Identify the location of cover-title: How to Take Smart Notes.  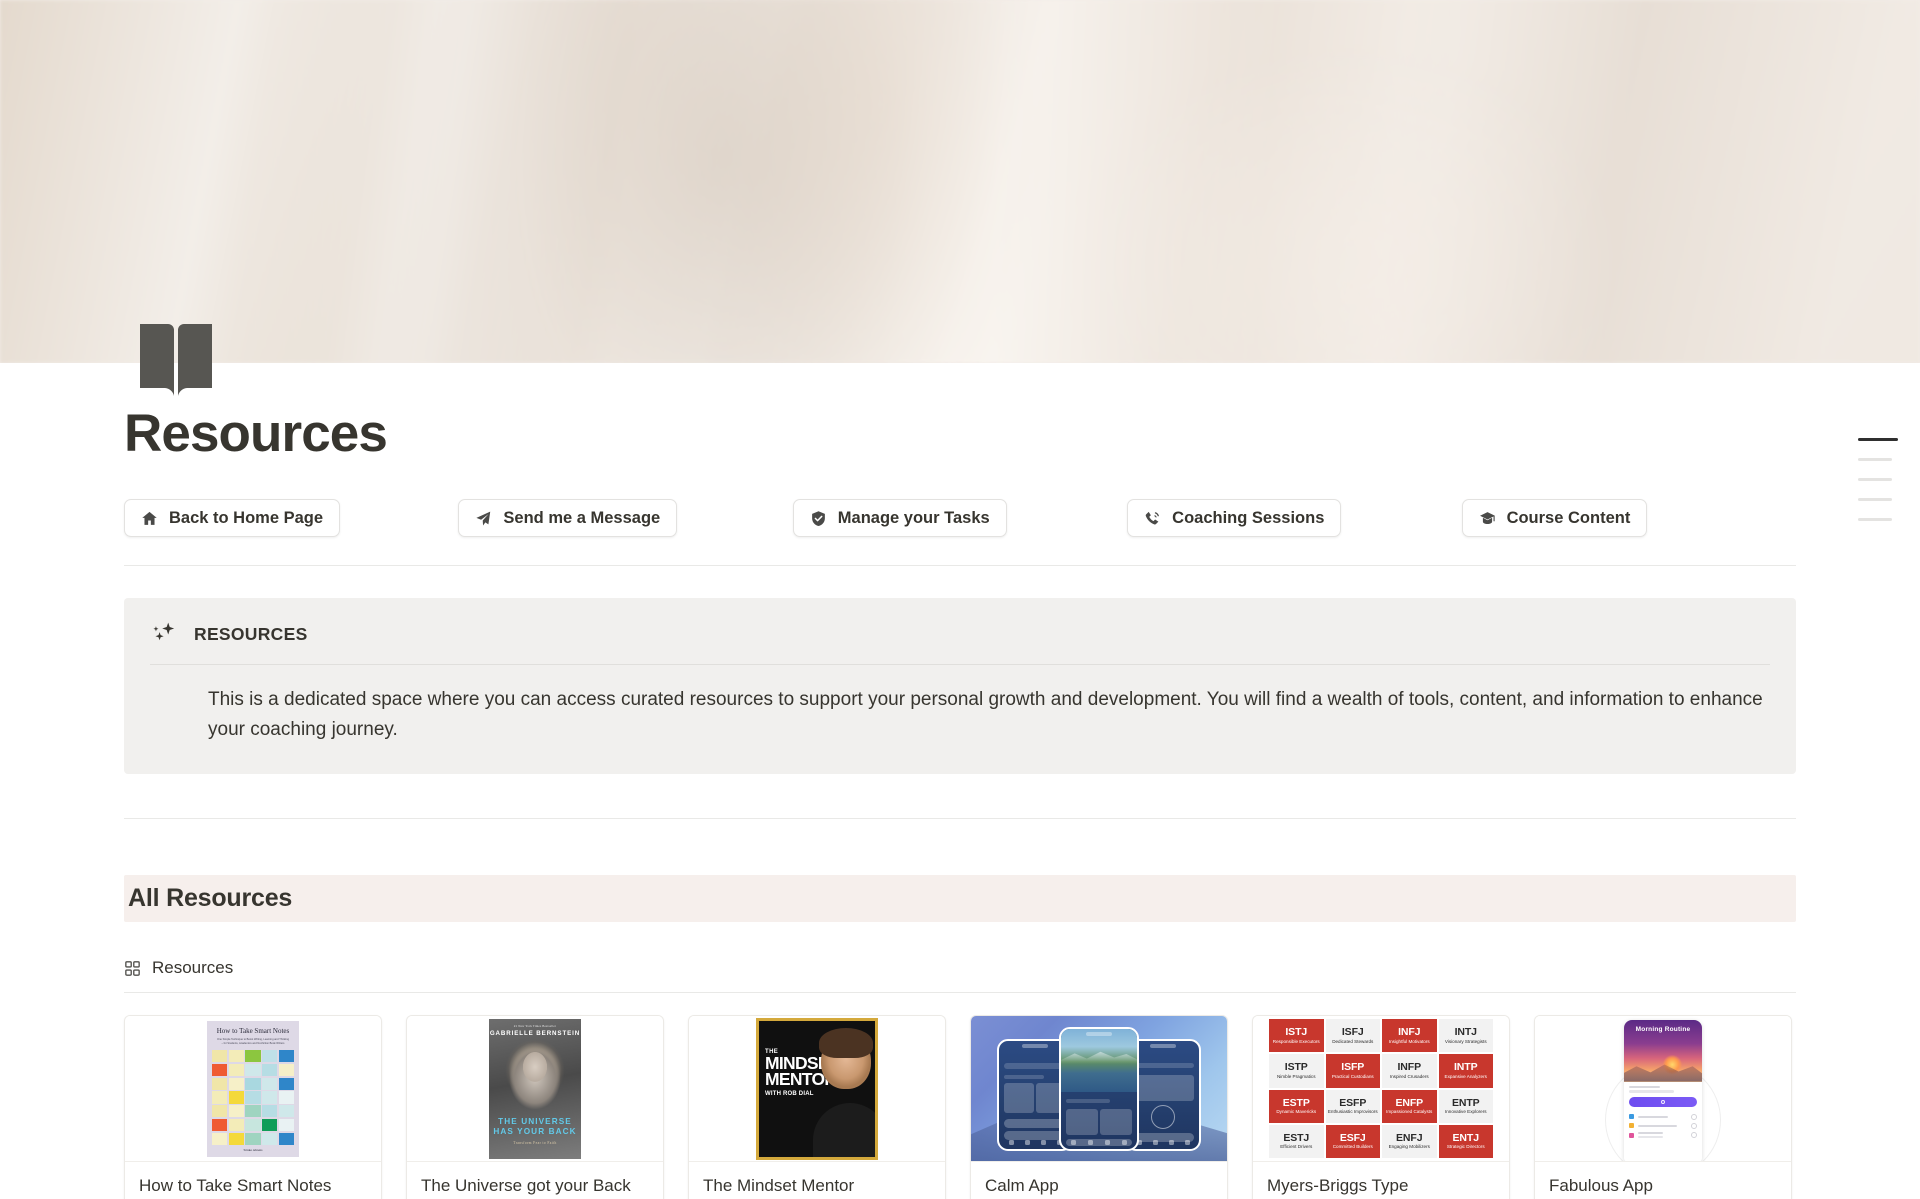
(253, 1030).